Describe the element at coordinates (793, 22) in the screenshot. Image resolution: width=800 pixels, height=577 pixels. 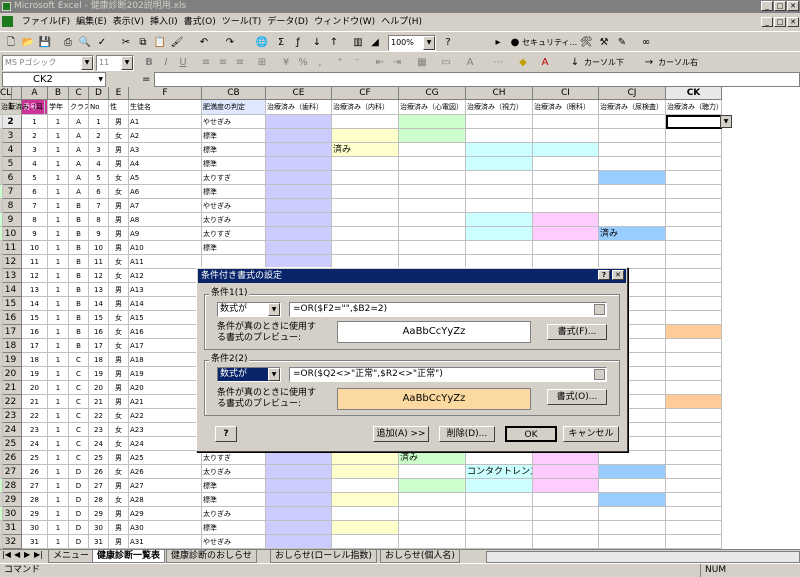
I see `doc-close-button: ✕` at that location.